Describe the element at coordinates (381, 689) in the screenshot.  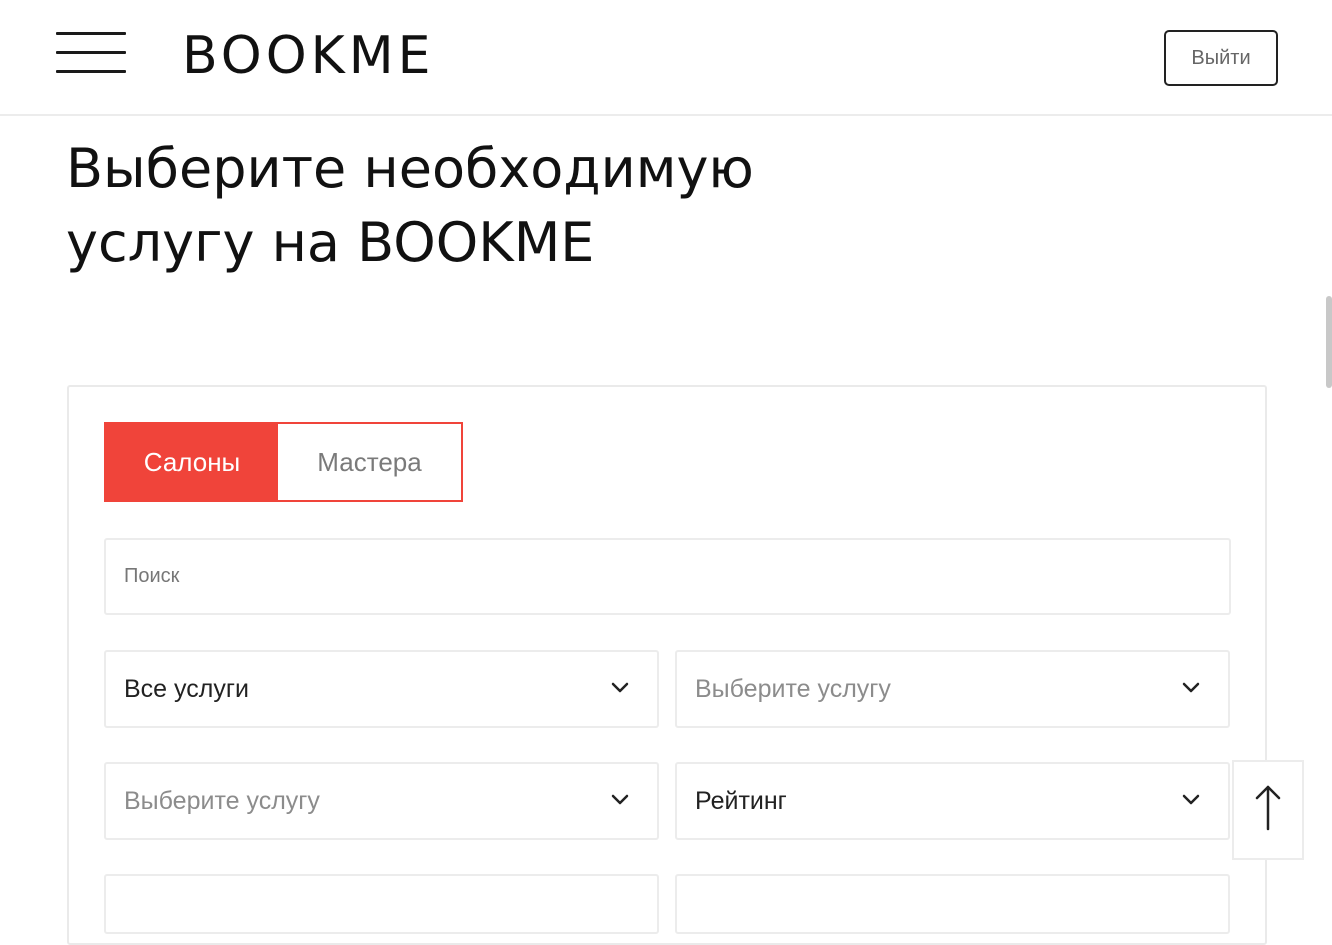
I see `services-select: Все услуги` at that location.